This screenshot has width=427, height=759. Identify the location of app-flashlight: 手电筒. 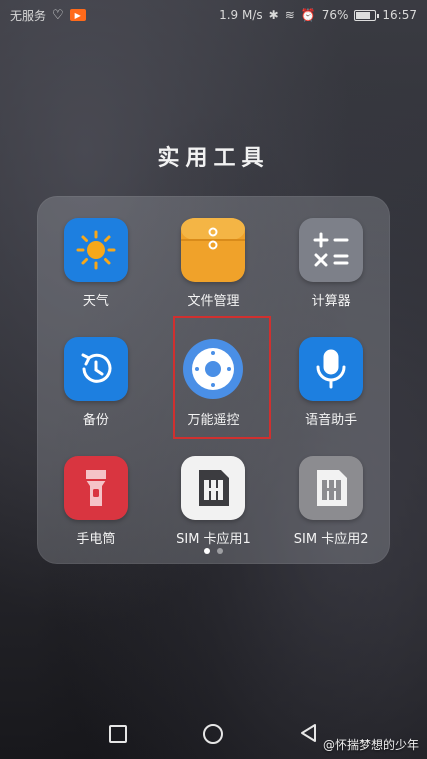
(96, 501).